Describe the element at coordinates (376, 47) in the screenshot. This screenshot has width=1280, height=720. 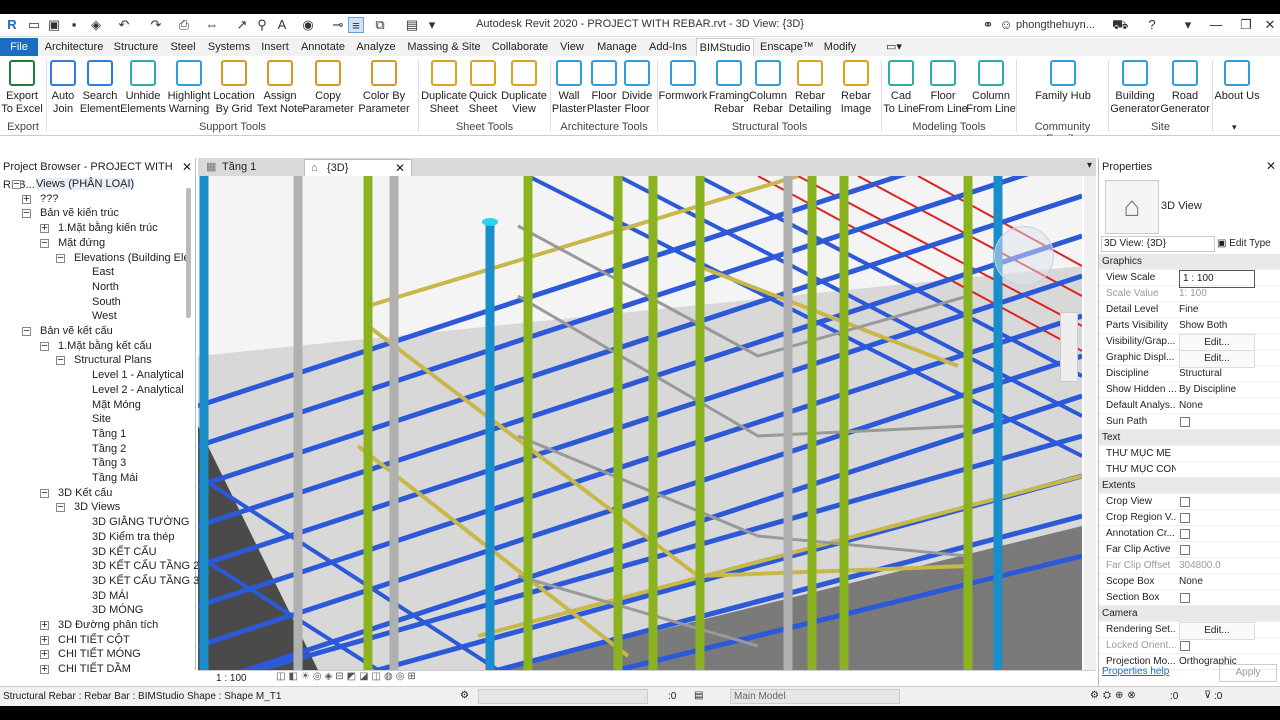
I see `tab-analyze: Analyze` at that location.